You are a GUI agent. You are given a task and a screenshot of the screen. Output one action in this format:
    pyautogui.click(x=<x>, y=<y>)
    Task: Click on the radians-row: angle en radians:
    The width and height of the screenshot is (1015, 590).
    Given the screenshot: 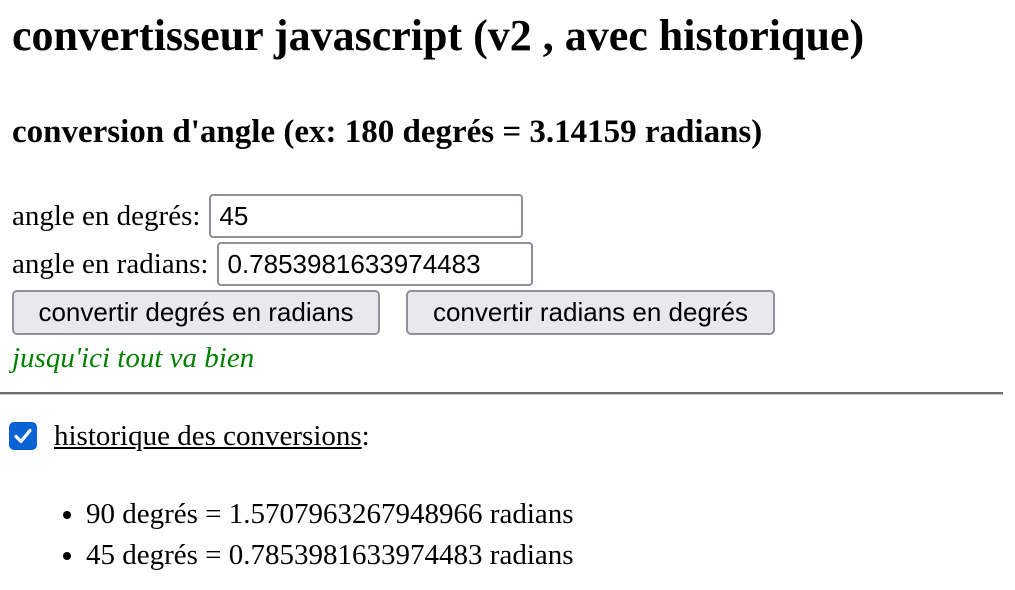 What is the action you would take?
    pyautogui.click(x=273, y=264)
    